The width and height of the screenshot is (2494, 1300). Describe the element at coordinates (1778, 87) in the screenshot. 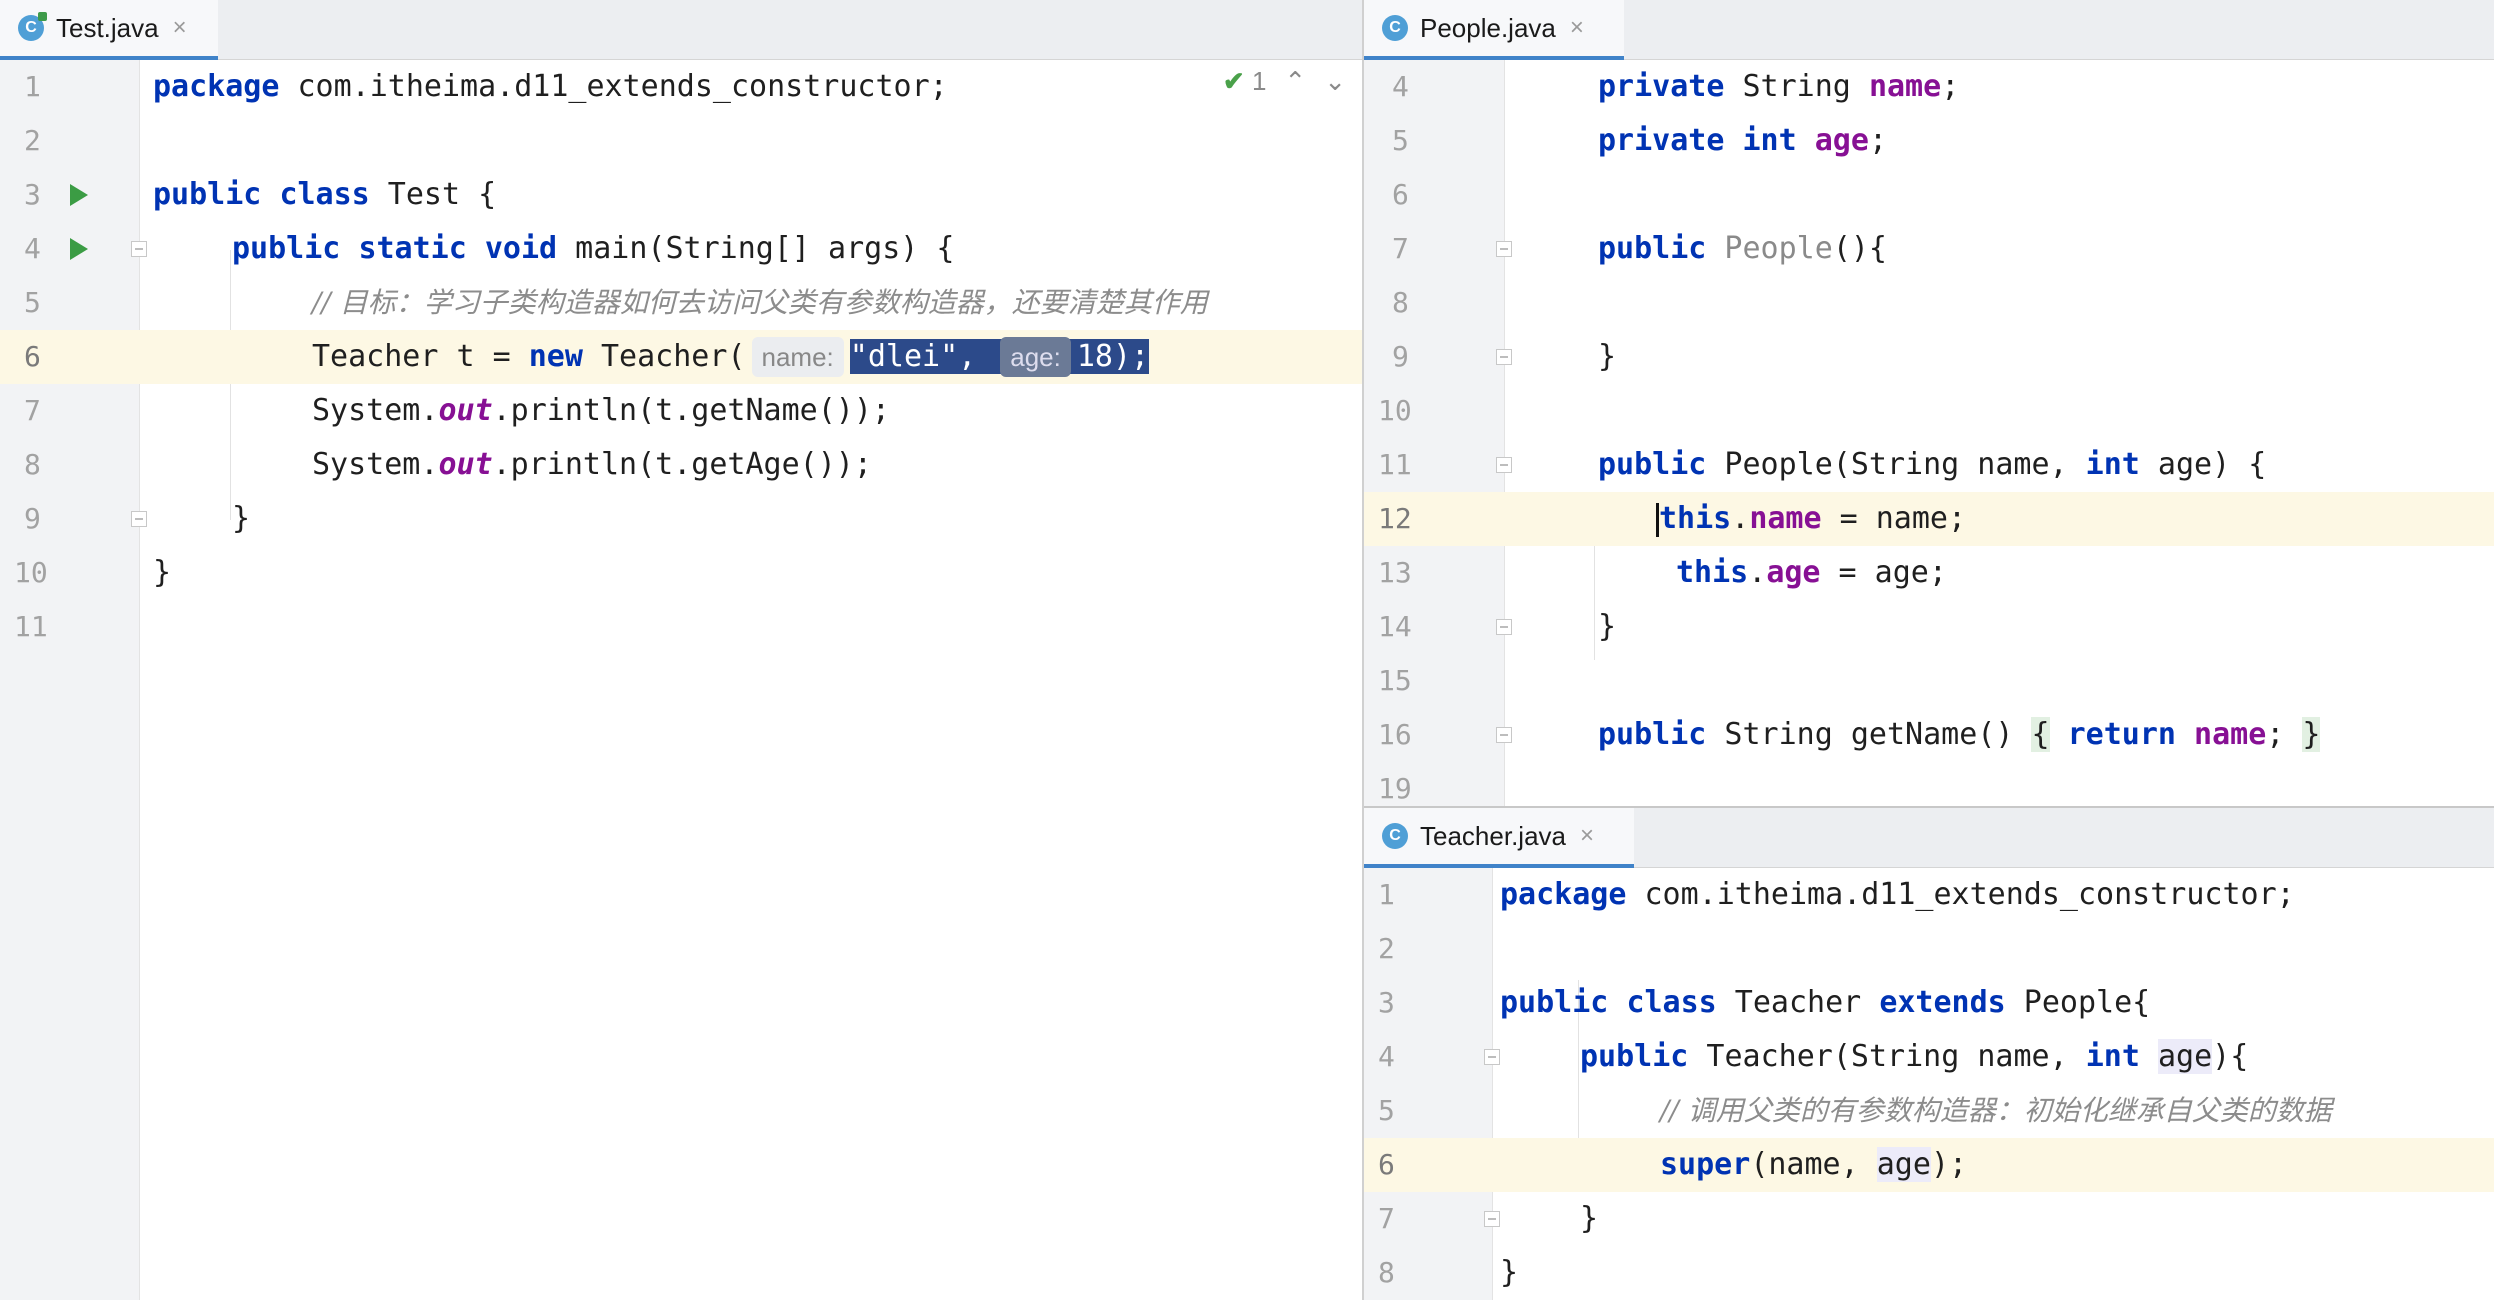

I see `code-text: private String name;` at that location.